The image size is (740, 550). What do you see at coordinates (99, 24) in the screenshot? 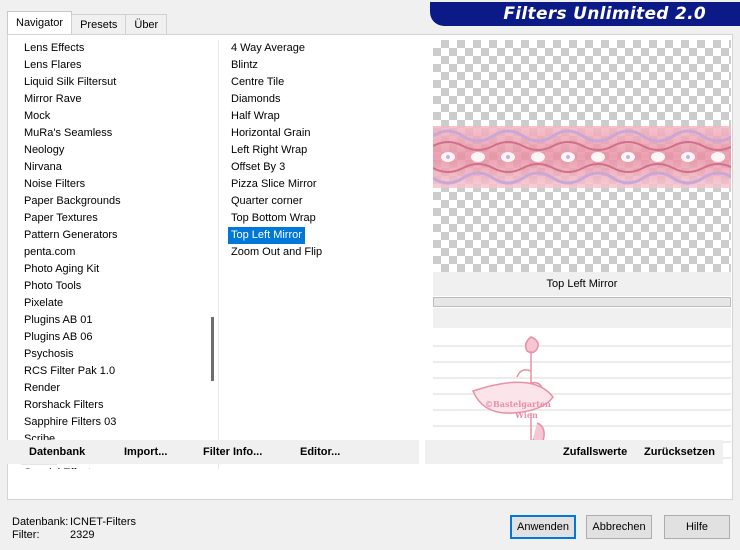
I see `tab-presets: Presets` at bounding box center [99, 24].